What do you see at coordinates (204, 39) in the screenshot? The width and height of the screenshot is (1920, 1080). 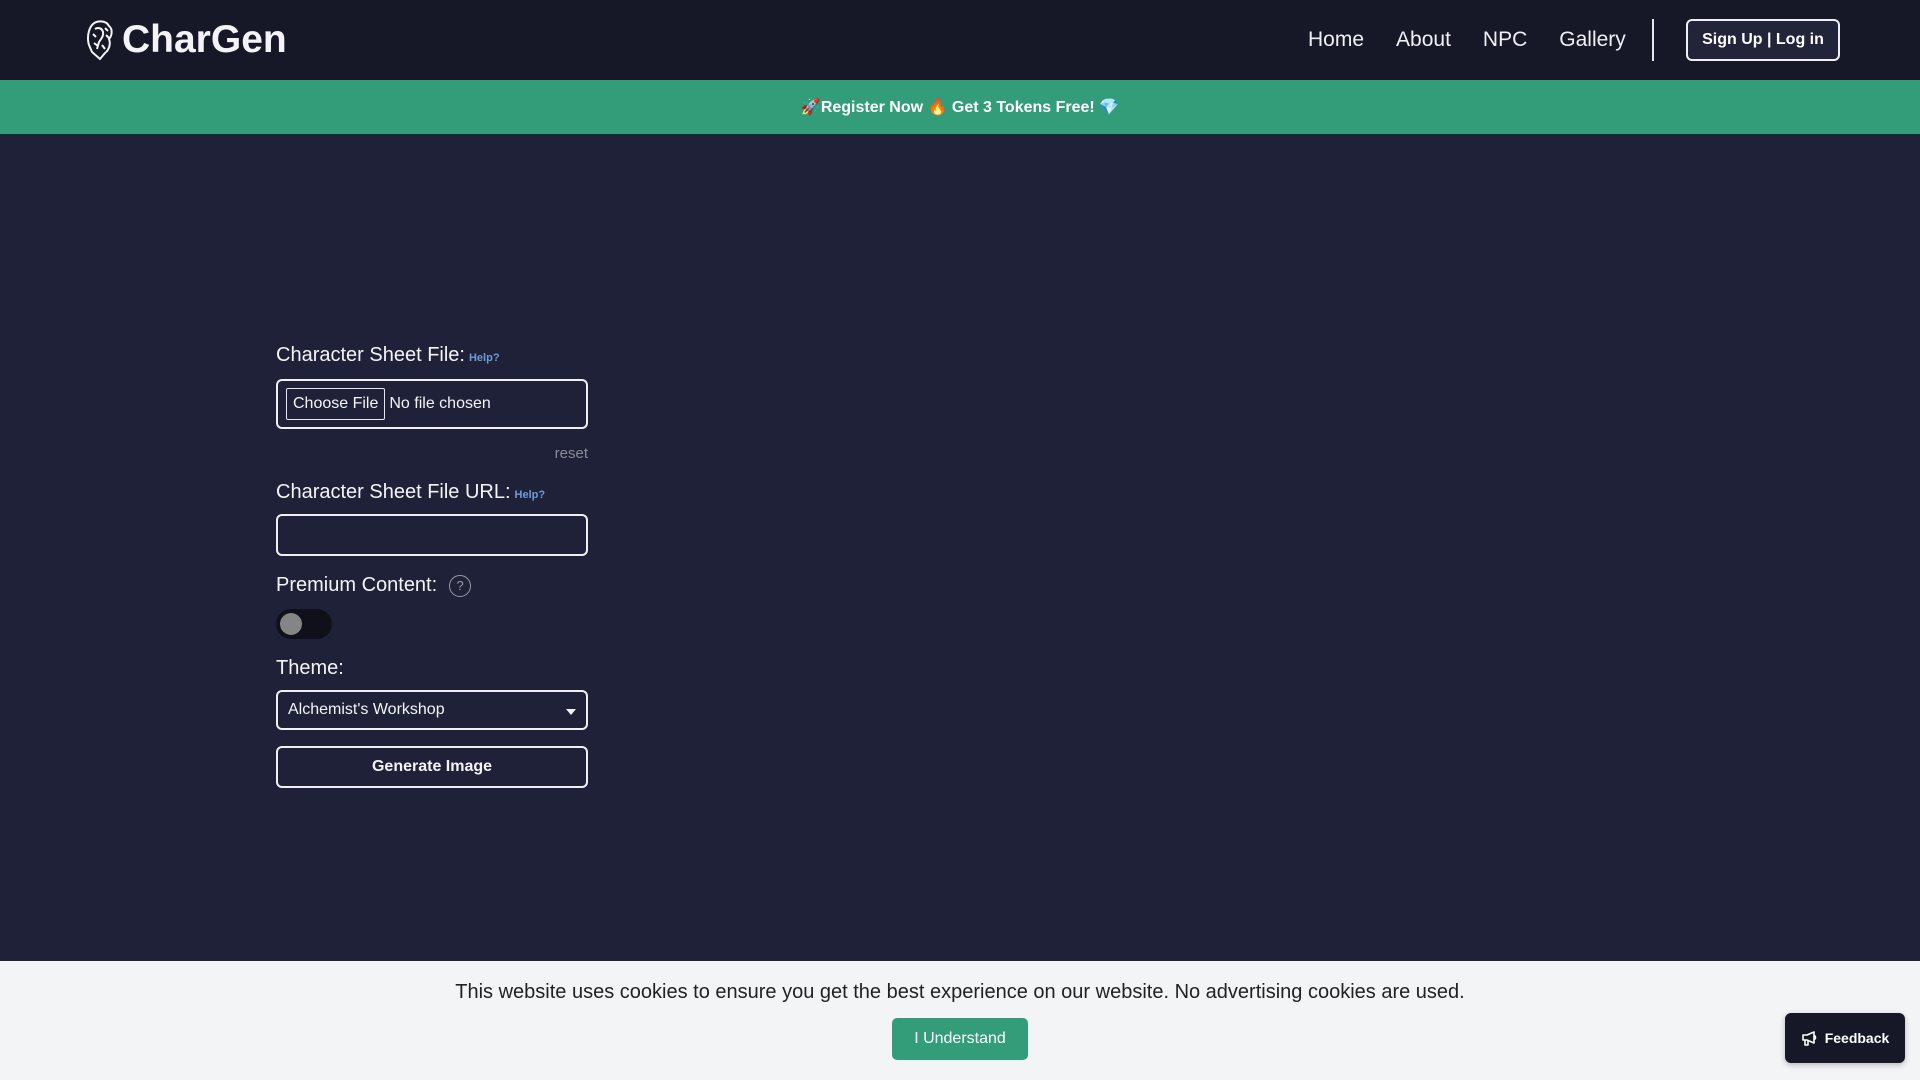 I see `brand-name: CharGen` at bounding box center [204, 39].